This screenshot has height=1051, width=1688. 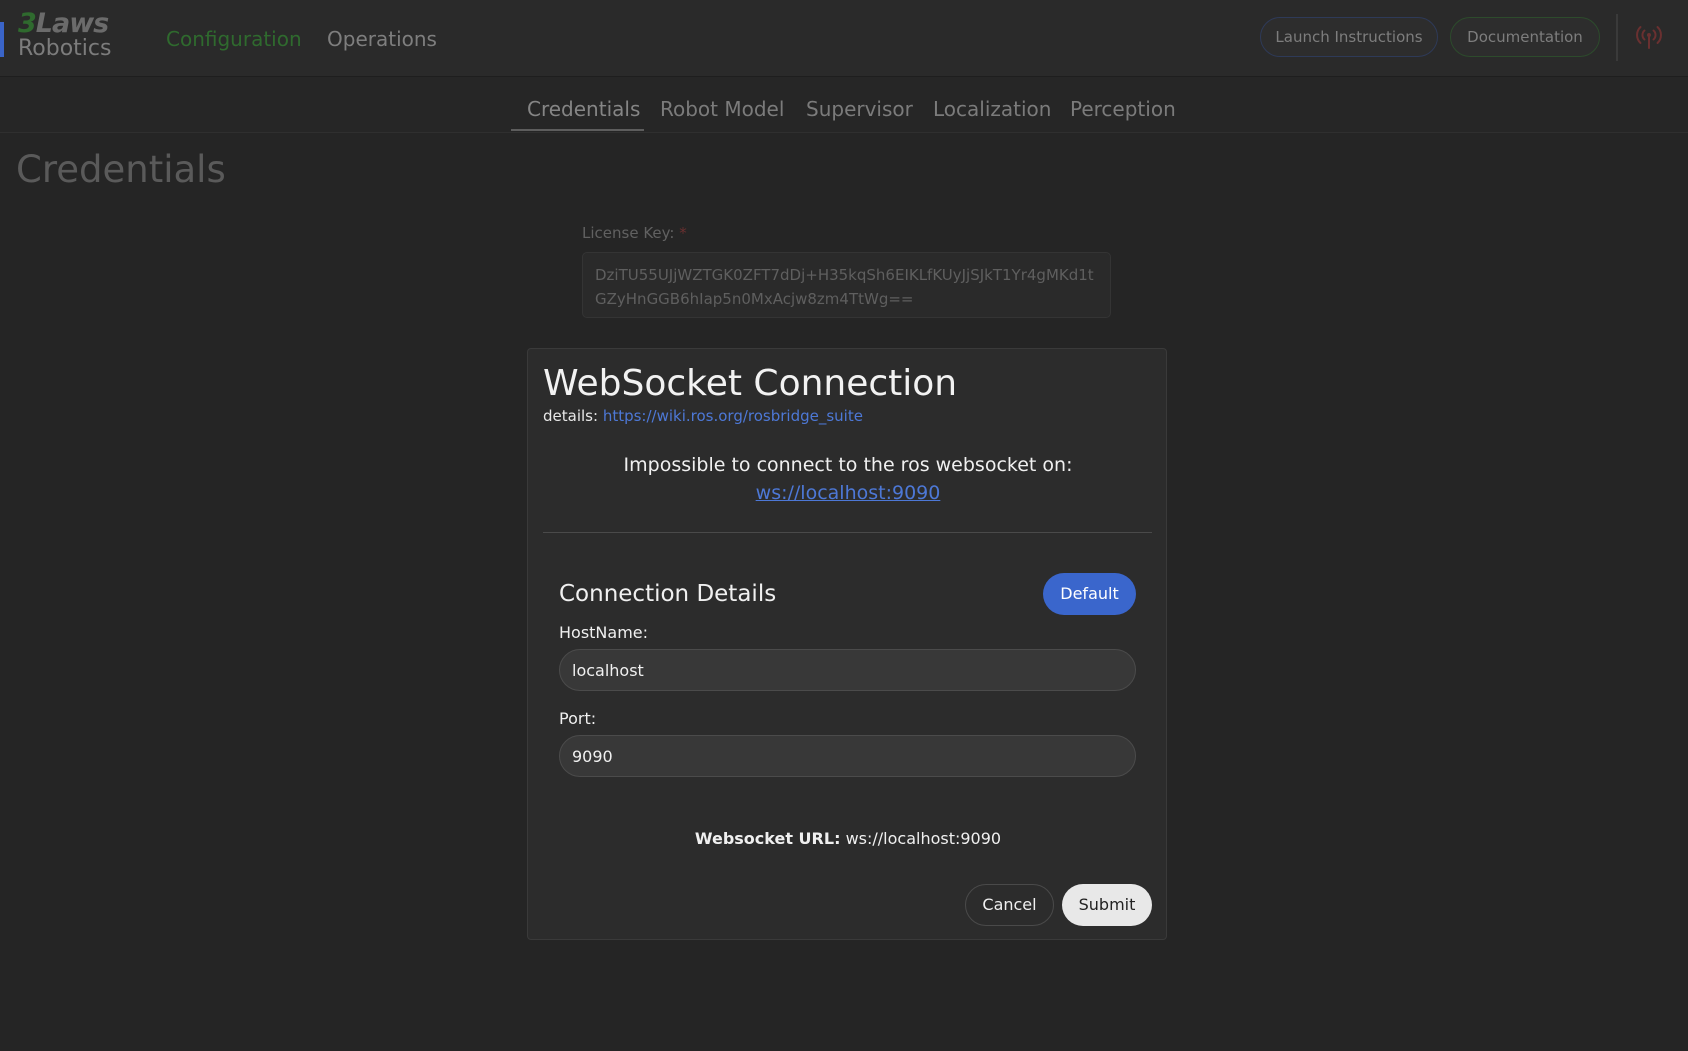 I want to click on tab-perception: Perception, so click(x=1123, y=109).